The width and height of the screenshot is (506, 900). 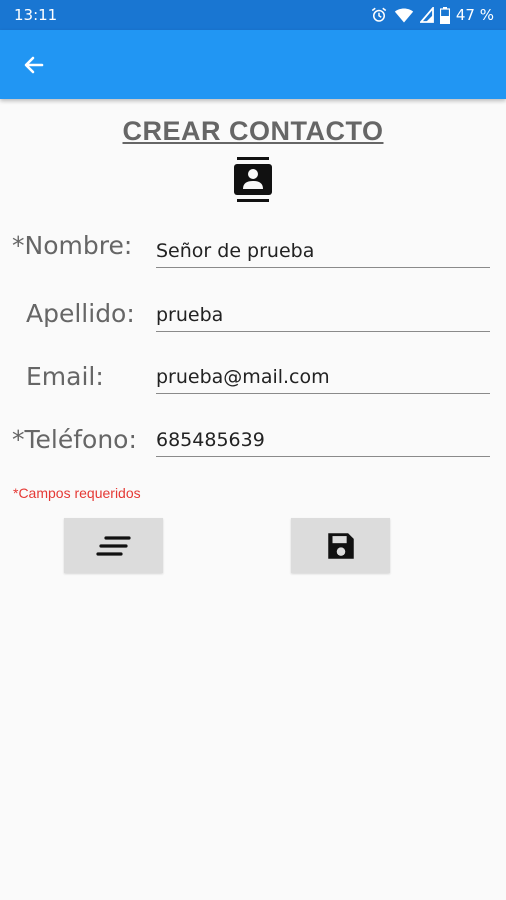 I want to click on wifi-icon, so click(x=404, y=15).